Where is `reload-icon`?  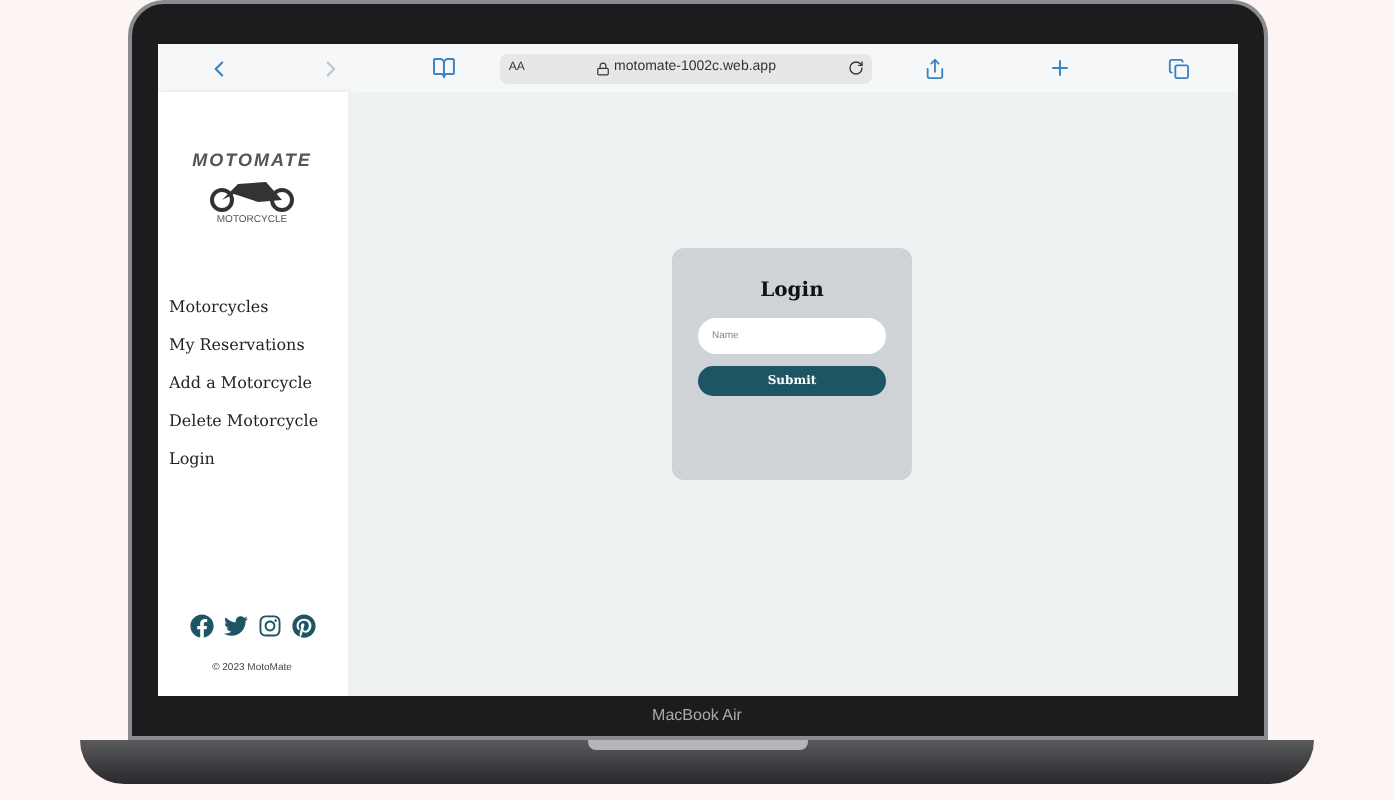
reload-icon is located at coordinates (855, 68).